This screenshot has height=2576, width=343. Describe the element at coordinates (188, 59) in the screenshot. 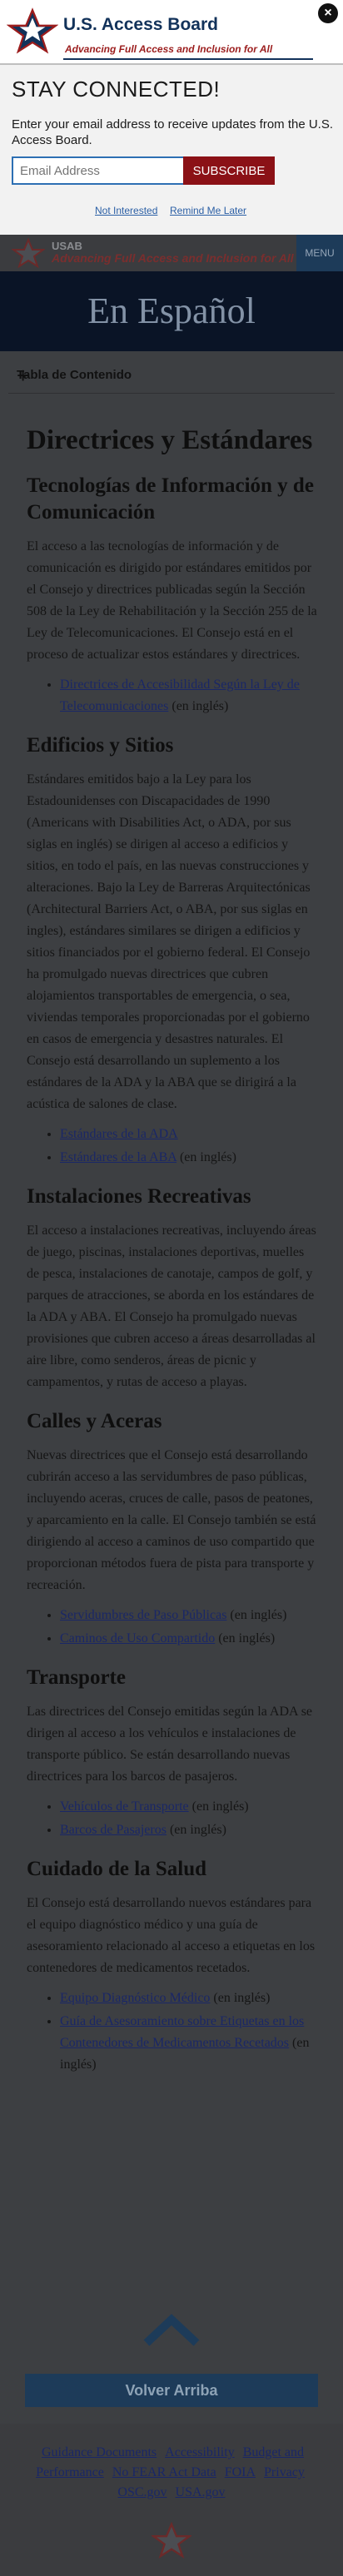

I see `divider` at that location.